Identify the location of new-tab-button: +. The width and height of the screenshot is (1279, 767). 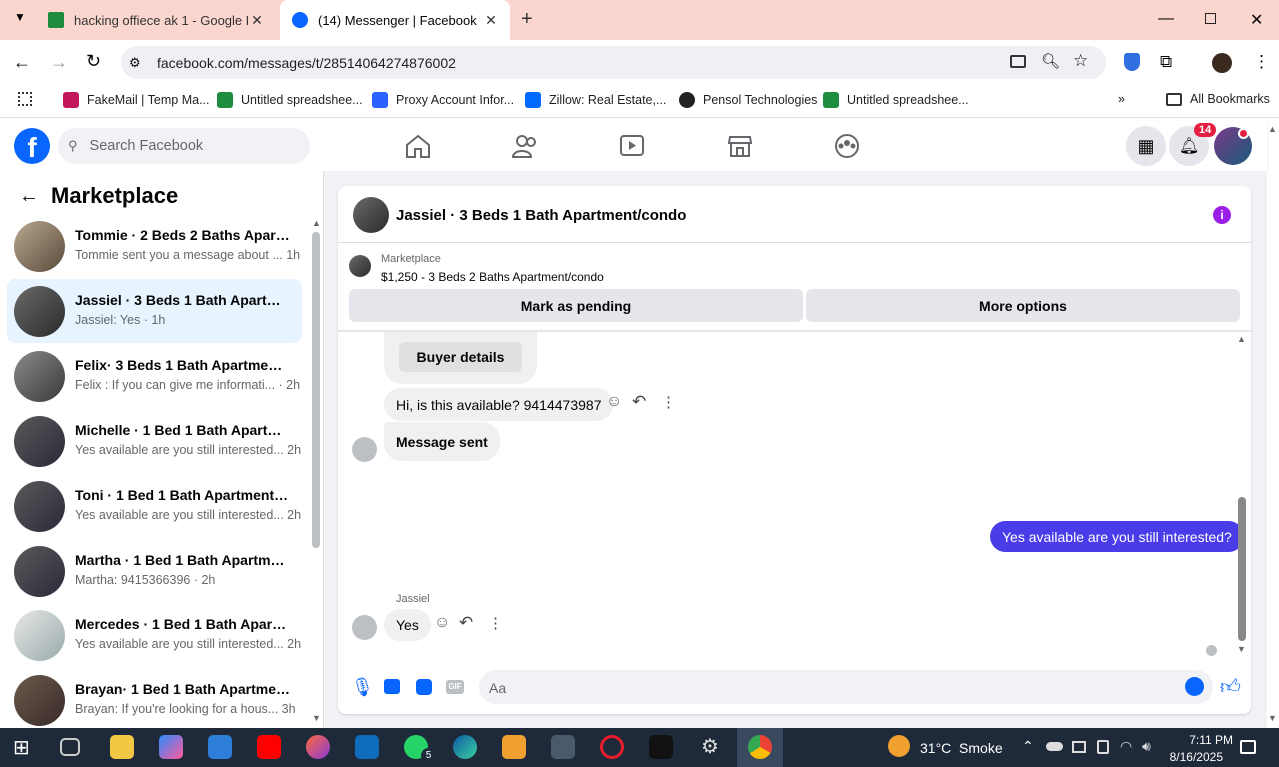
(527, 19).